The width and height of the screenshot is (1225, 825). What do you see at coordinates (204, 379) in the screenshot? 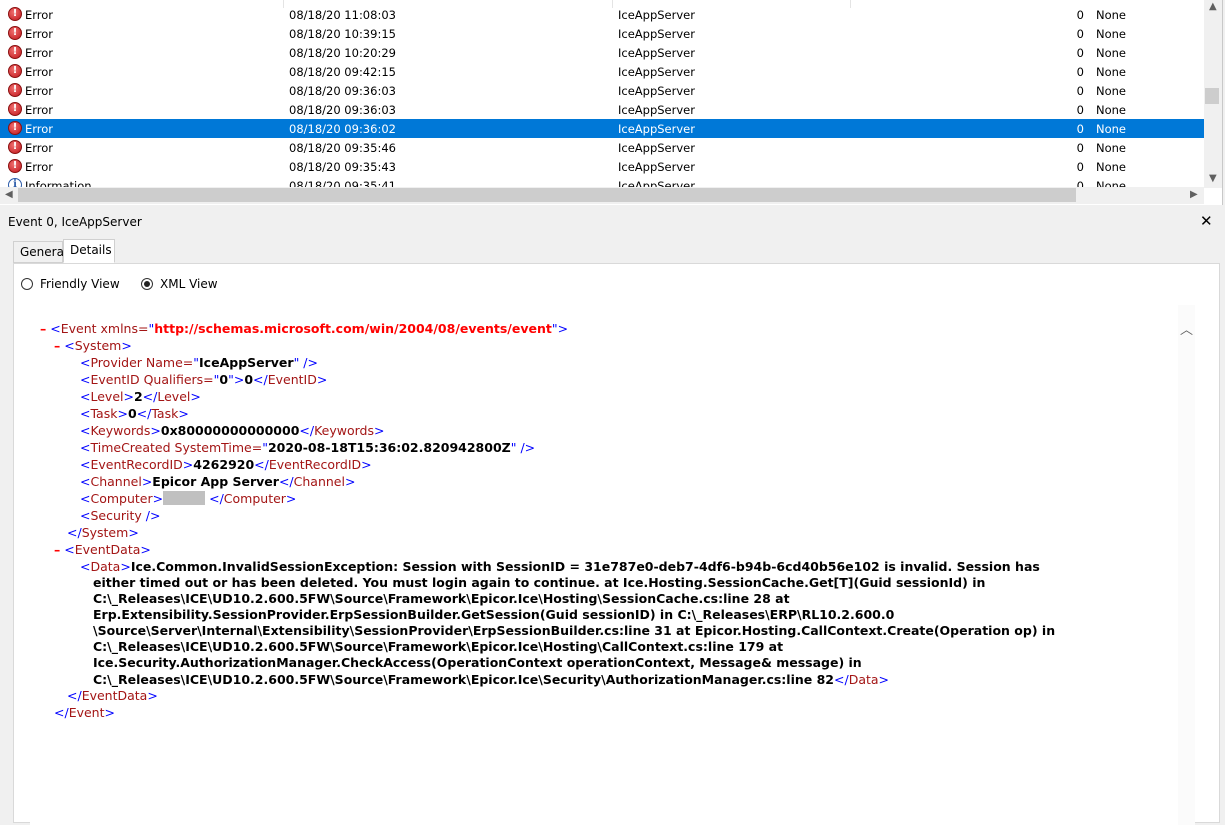
I see `xml-eventid: <EventID Qualifiers="0">0</EventID>` at bounding box center [204, 379].